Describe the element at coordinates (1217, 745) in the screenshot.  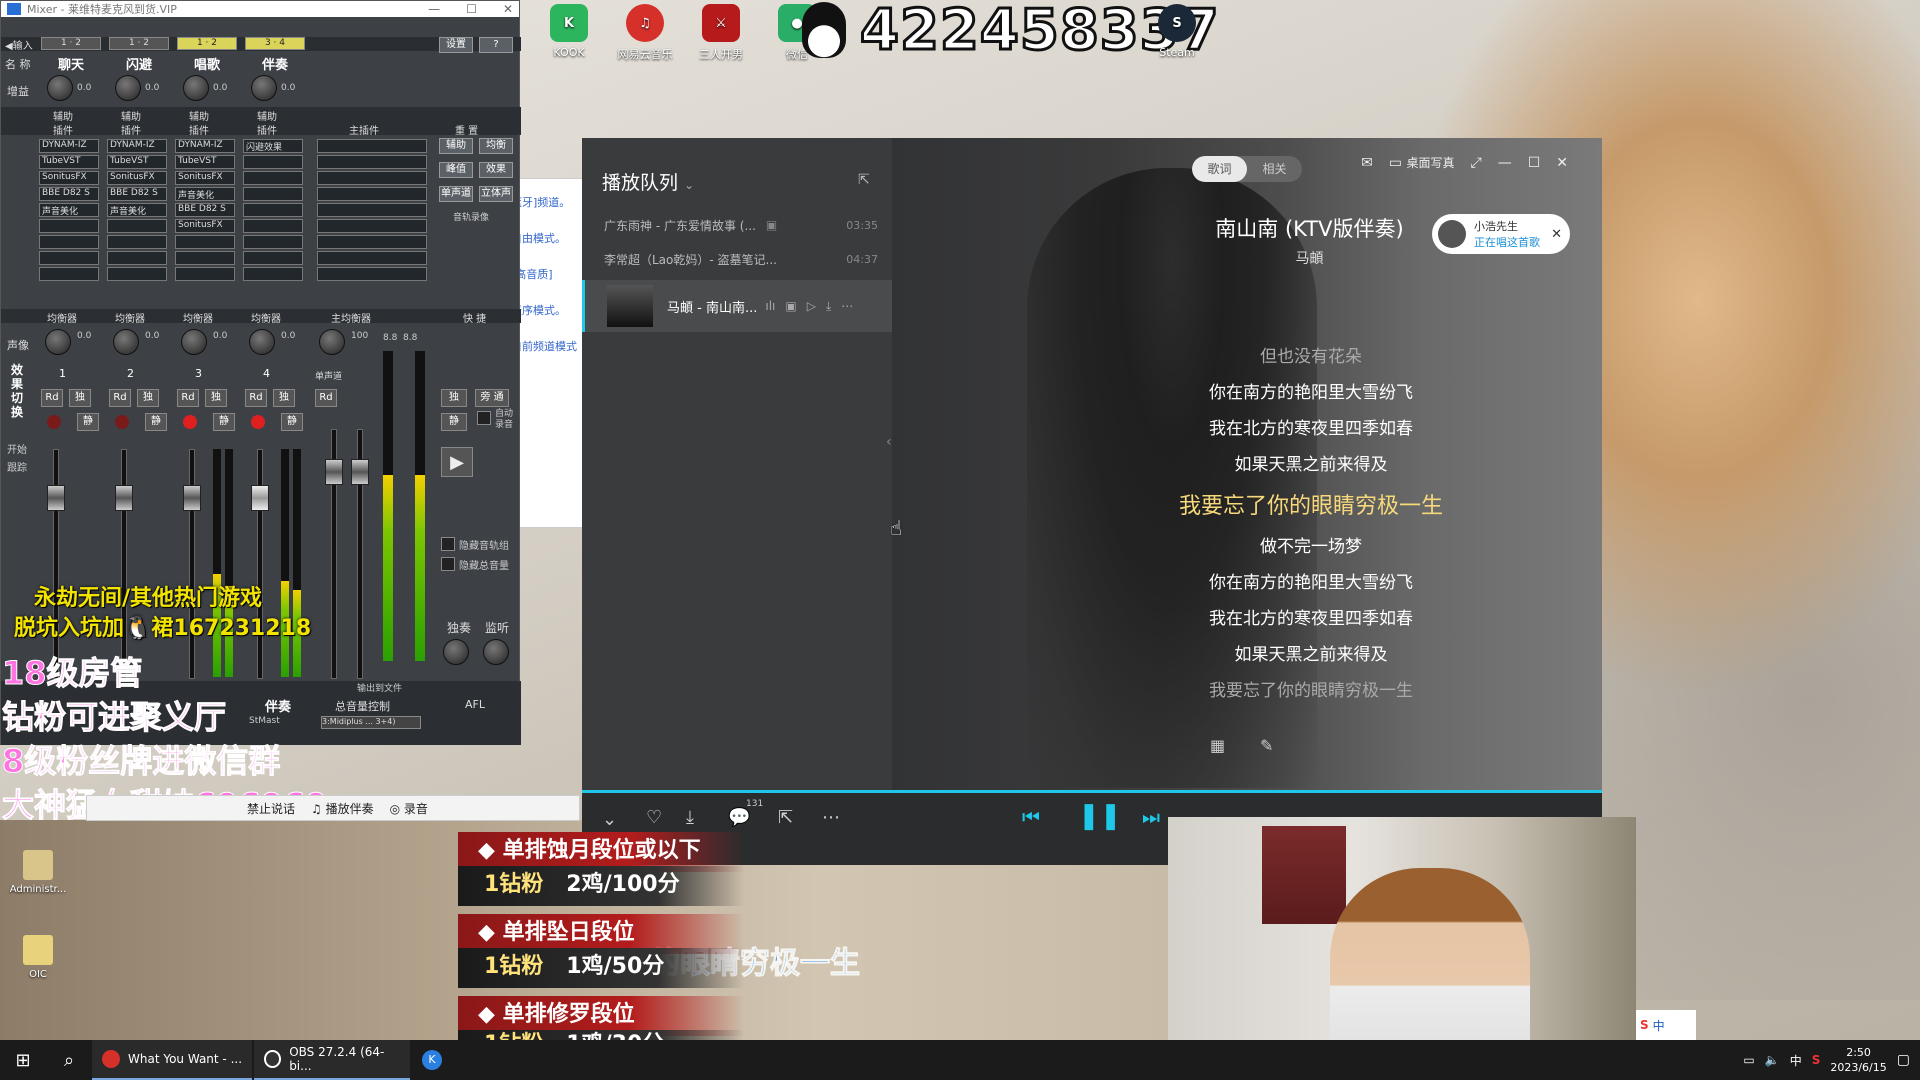
I see `film-icon: ▦` at that location.